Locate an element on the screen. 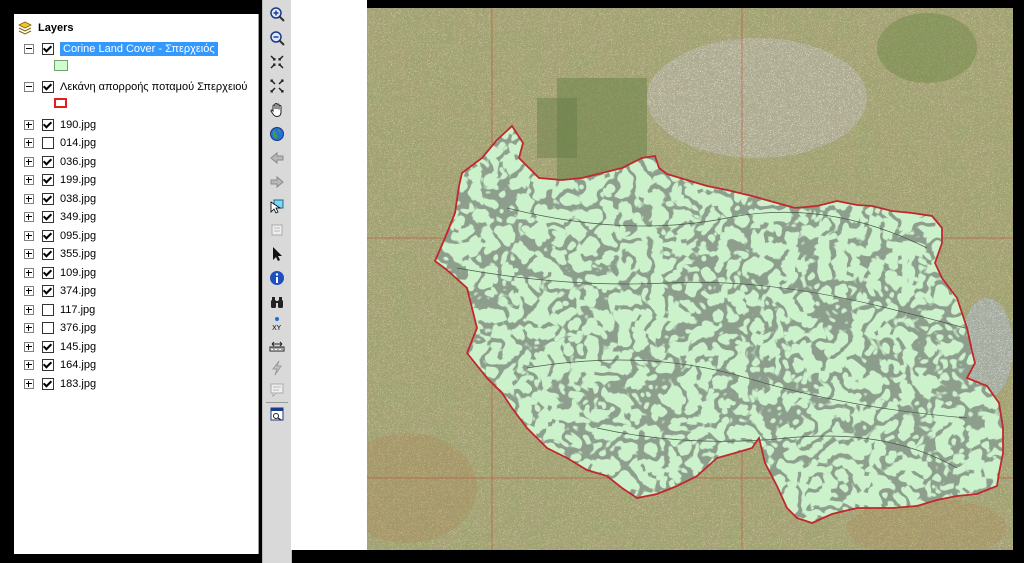  layer-name: 036.jpg is located at coordinates (78, 162).